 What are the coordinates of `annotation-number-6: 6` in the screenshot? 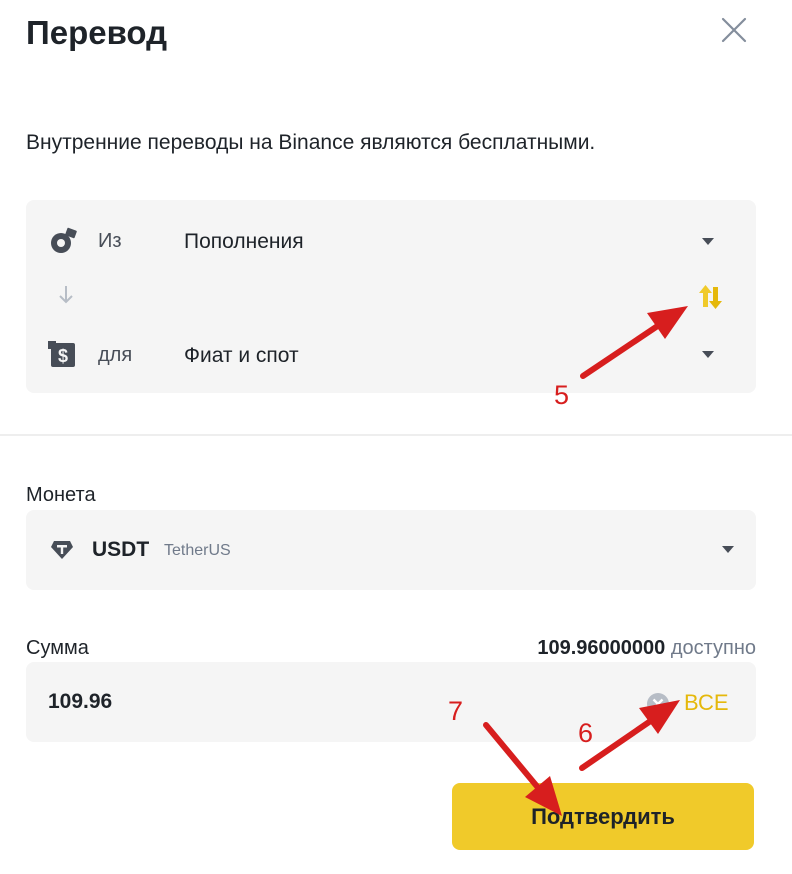 It's located at (586, 733).